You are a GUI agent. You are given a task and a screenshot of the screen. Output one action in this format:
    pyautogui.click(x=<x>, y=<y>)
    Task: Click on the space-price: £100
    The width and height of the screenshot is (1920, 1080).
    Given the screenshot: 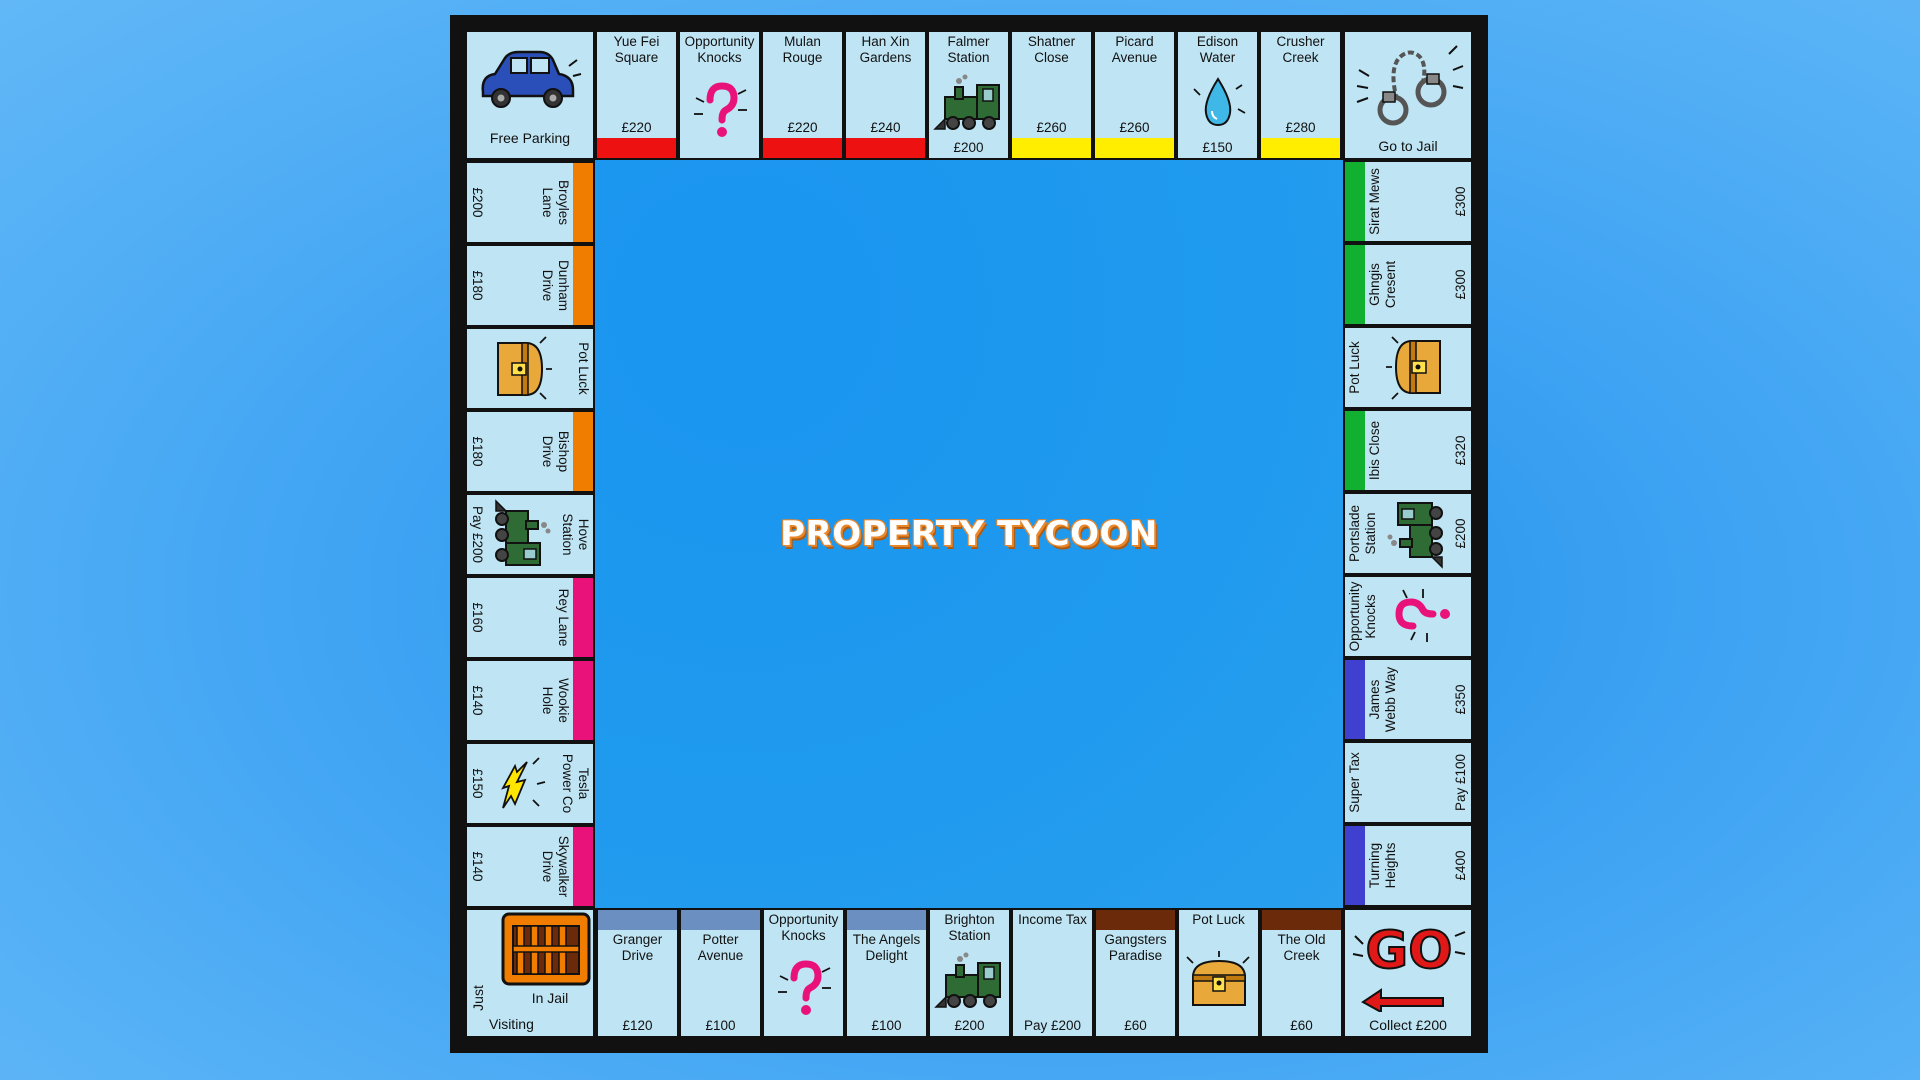 What is the action you would take?
    pyautogui.click(x=720, y=1025)
    